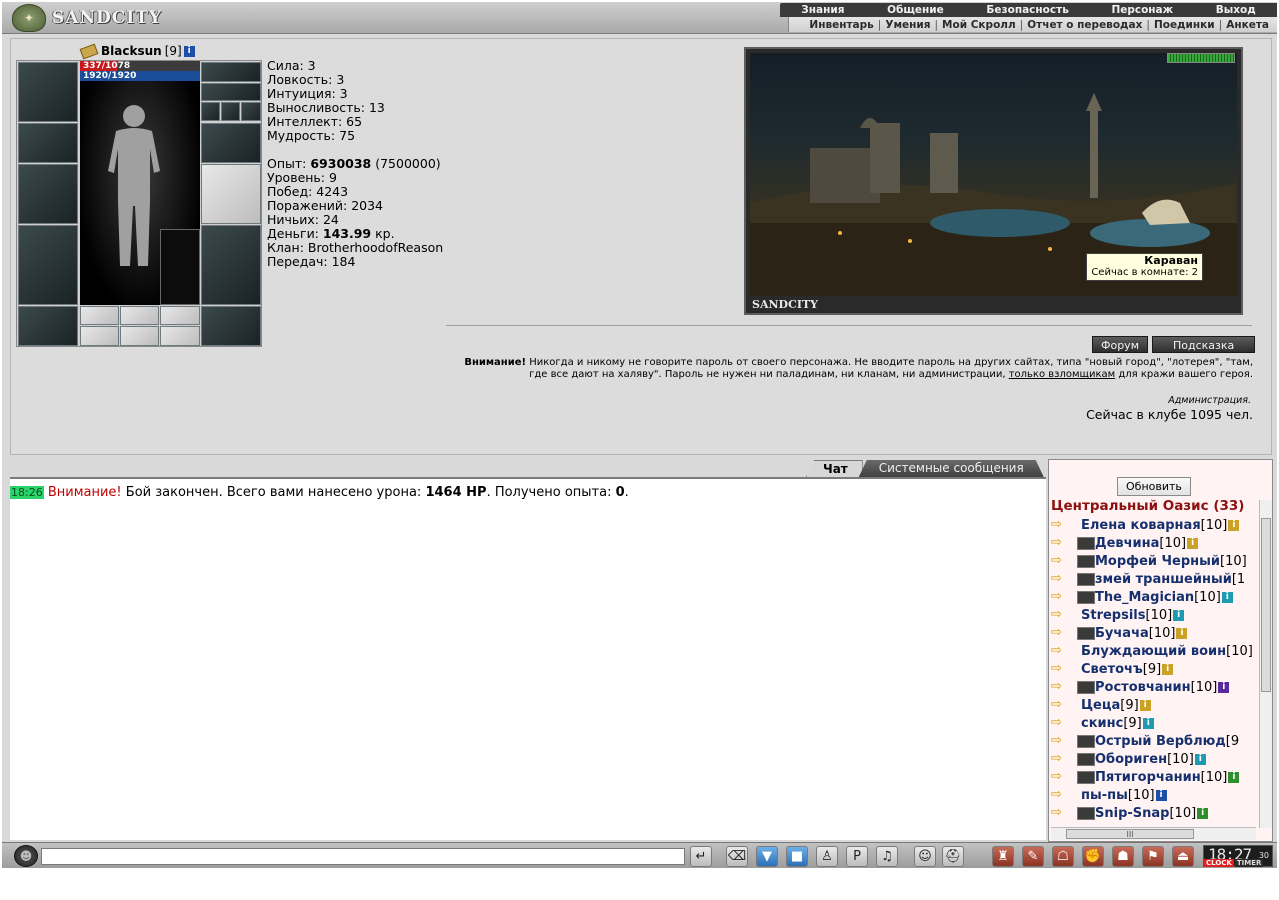  What do you see at coordinates (1160, 741) in the screenshot?
I see `user-name: Острый Верблюд` at bounding box center [1160, 741].